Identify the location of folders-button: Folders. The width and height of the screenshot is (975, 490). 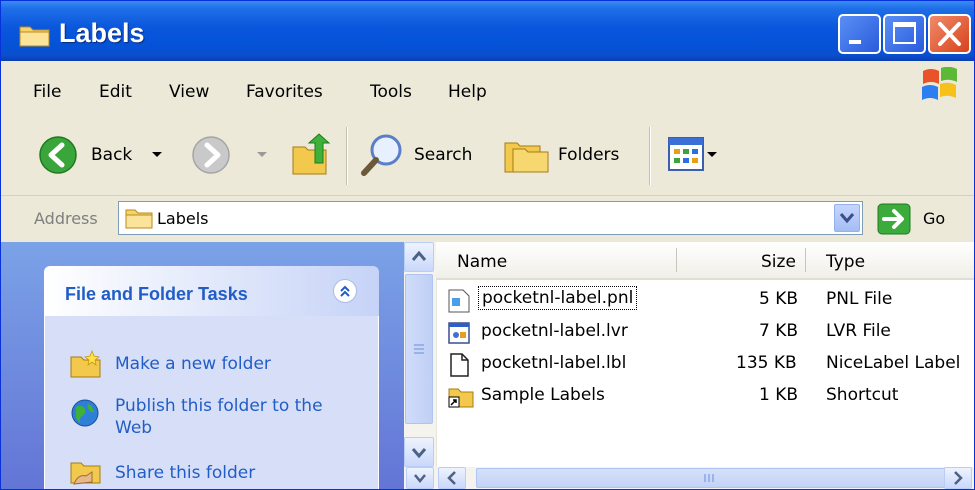
(588, 155).